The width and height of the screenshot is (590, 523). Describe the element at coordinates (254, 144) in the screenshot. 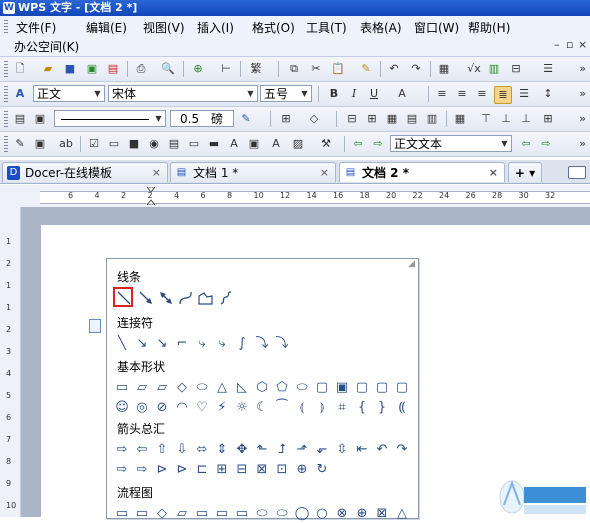

I see `frame-form-icon: ▣` at that location.